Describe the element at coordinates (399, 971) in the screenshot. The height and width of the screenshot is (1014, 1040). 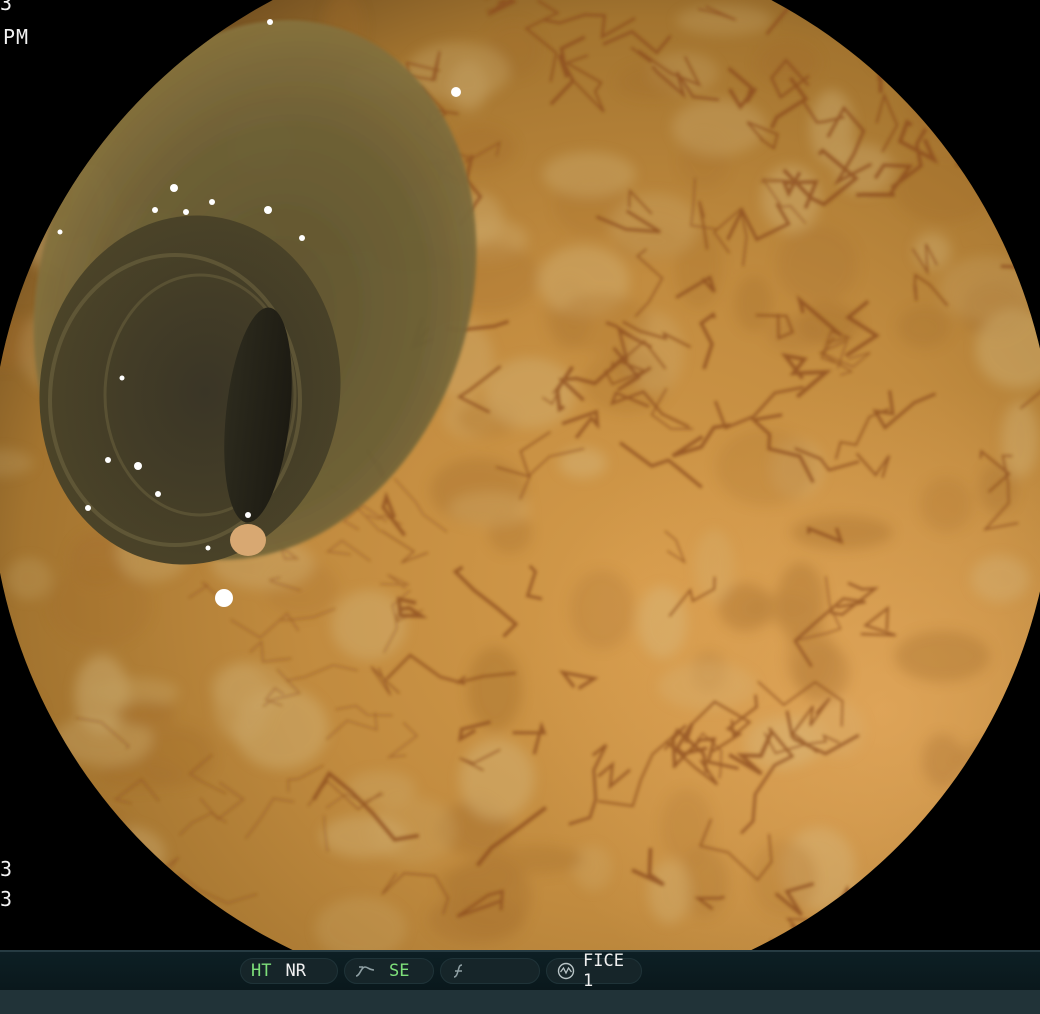
I see `se-label: SE` at that location.